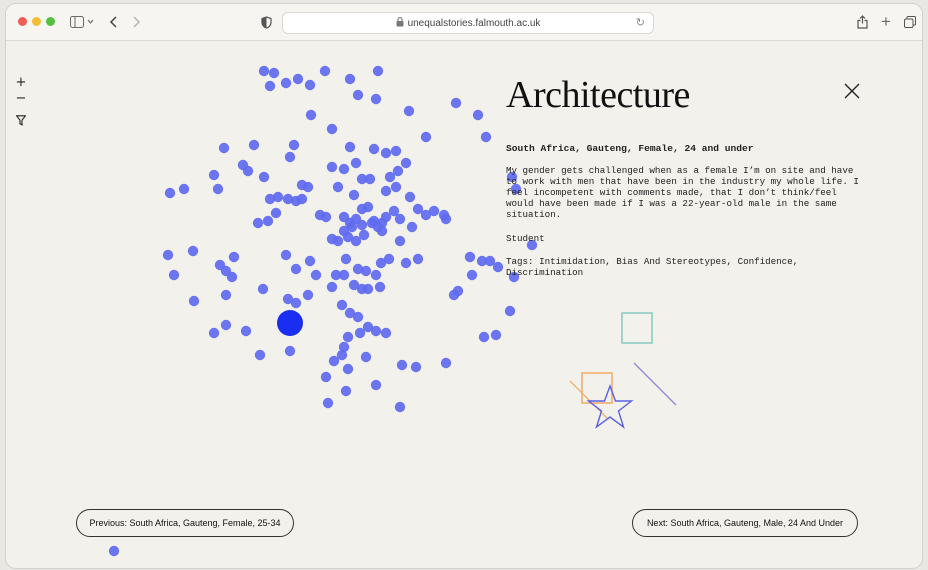 The height and width of the screenshot is (570, 928). I want to click on close-window-button, so click(22, 21).